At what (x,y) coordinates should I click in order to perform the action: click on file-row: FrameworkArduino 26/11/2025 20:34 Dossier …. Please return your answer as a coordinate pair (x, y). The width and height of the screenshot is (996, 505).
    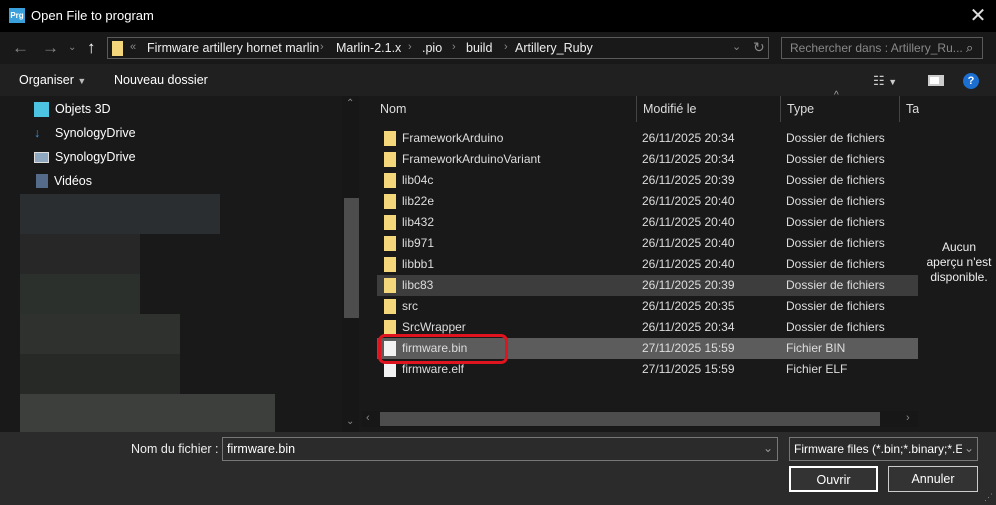
    Looking at the image, I should click on (647, 138).